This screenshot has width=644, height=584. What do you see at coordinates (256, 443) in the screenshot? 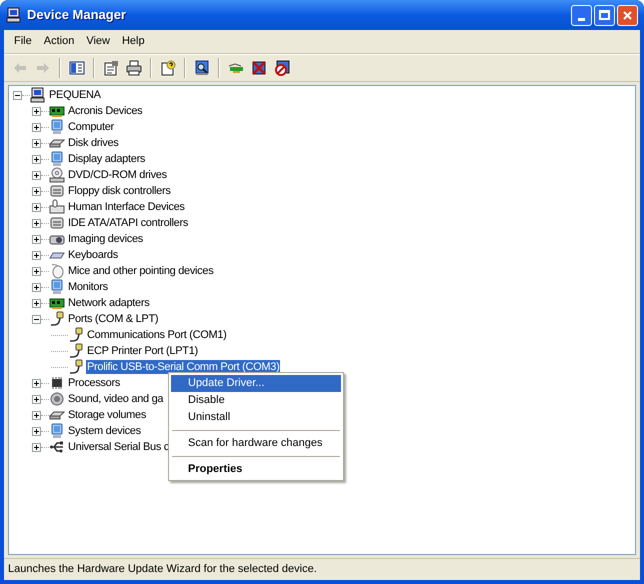
I see `context-menu-item: Scan for hardware changes` at bounding box center [256, 443].